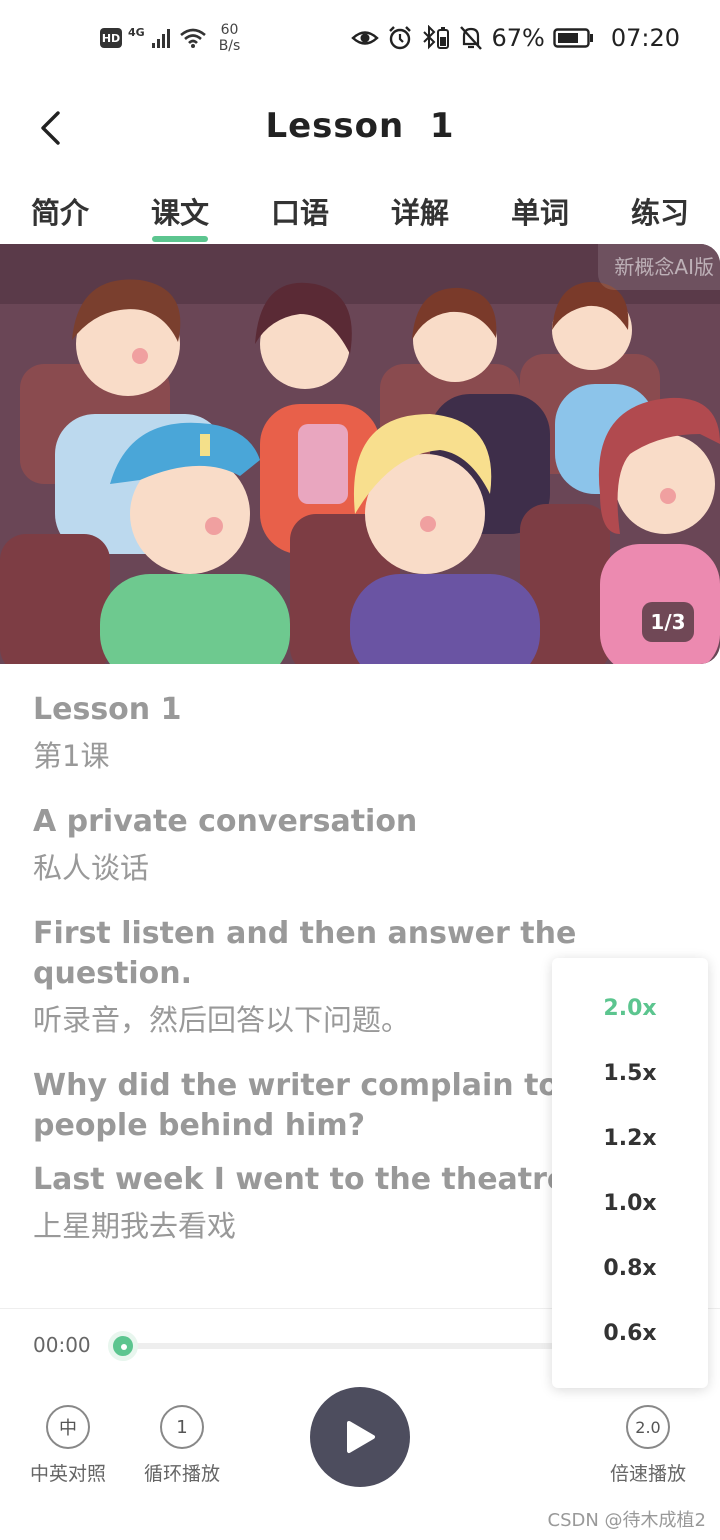  What do you see at coordinates (136, 32) in the screenshot?
I see `network-type: 4G` at bounding box center [136, 32].